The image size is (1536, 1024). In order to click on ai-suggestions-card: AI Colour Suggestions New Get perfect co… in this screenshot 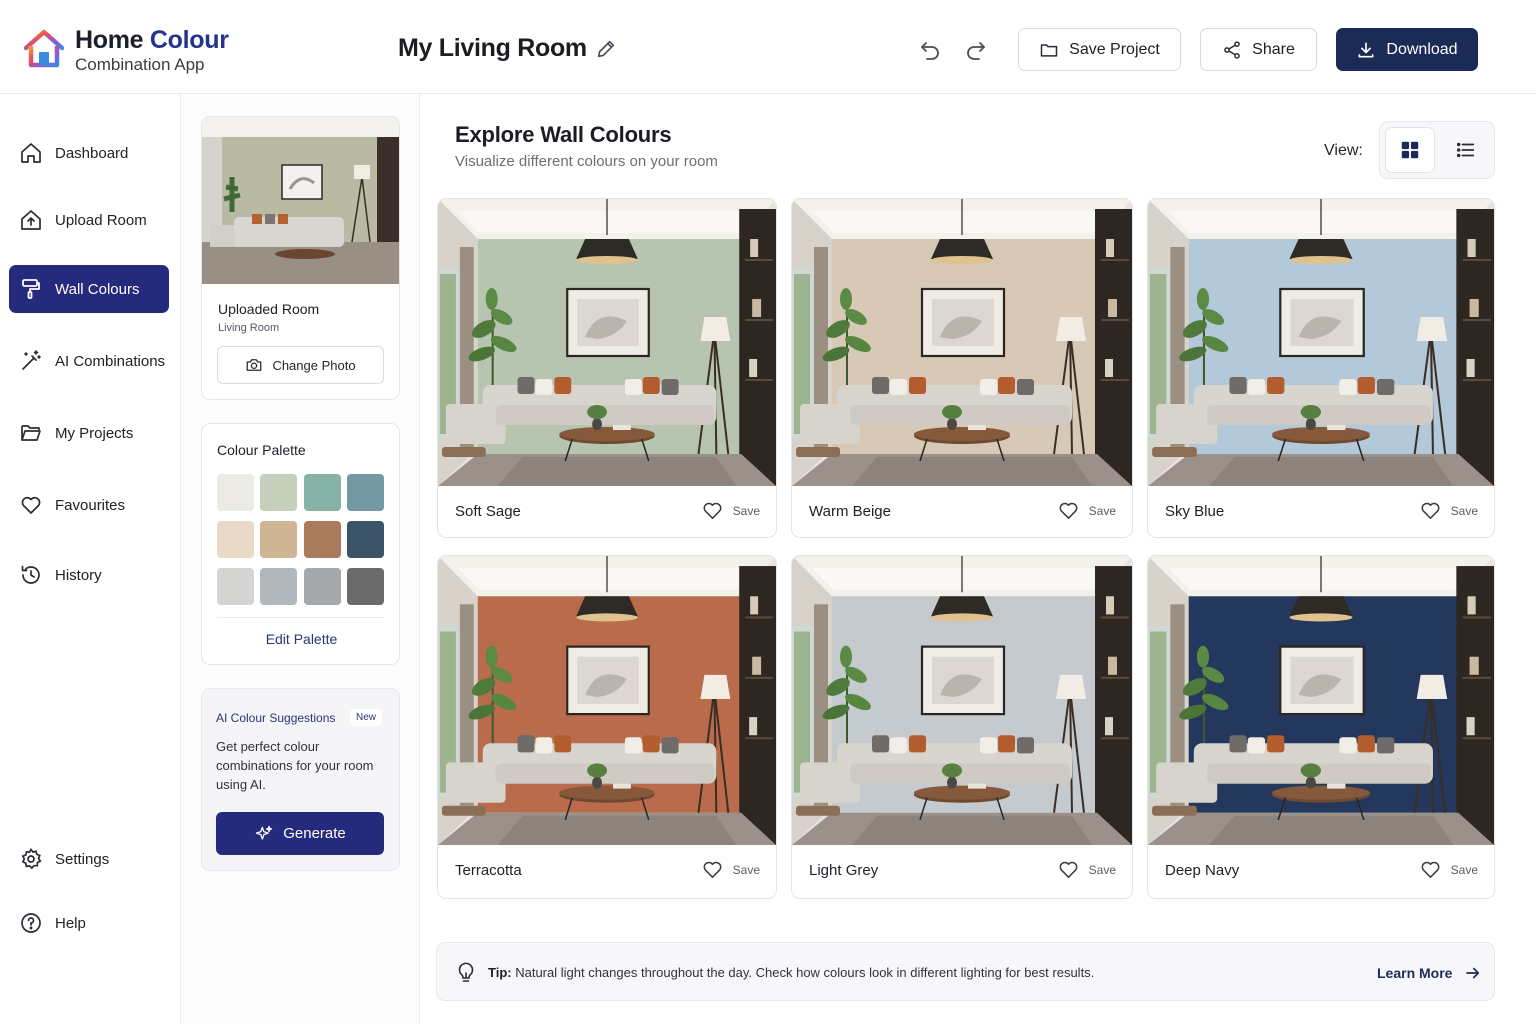, I will do `click(300, 779)`.